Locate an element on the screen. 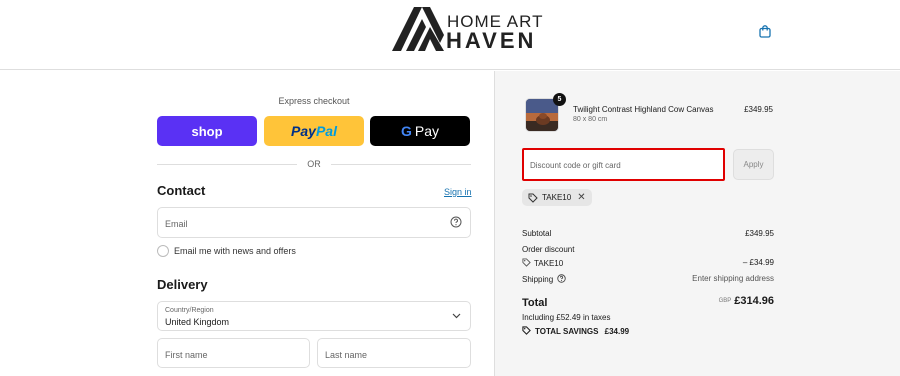  shipping-label: Shipping is located at coordinates (538, 279).